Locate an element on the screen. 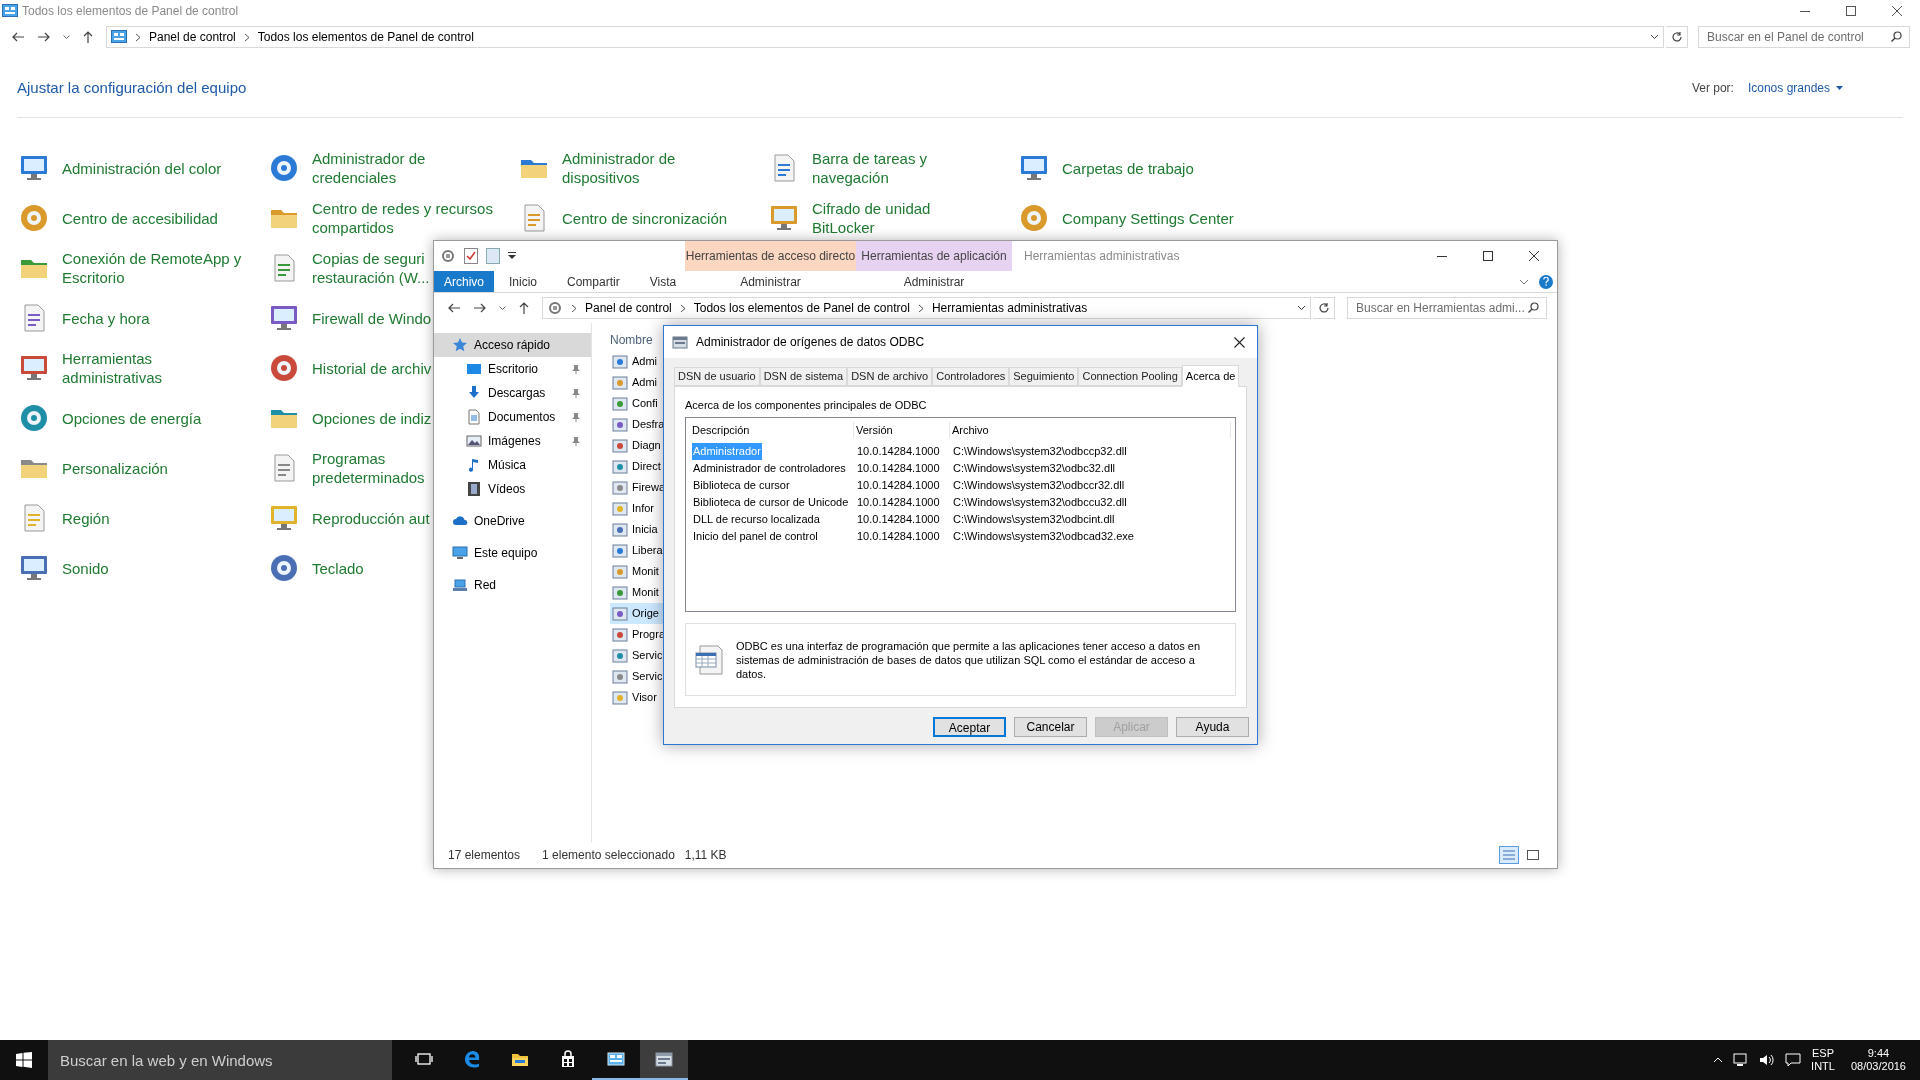 This screenshot has height=1080, width=1920. window-title: Herramientas administrativas is located at coordinates (1102, 256).